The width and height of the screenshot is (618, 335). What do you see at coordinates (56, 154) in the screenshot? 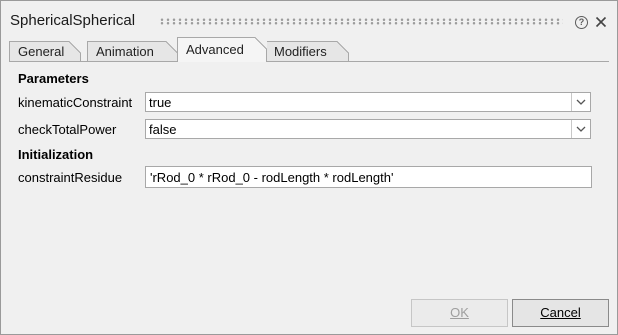
I see `initialization-header: Initialization` at bounding box center [56, 154].